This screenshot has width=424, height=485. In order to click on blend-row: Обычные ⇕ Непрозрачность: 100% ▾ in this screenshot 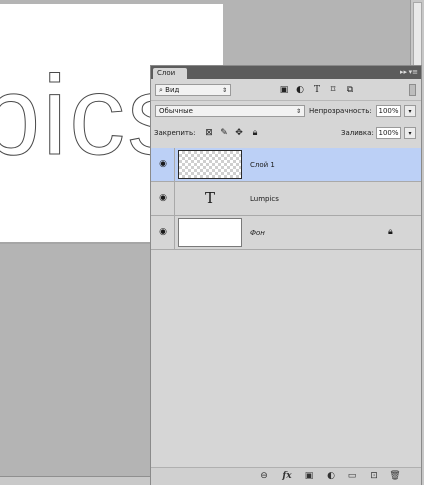, I will do `click(286, 111)`.